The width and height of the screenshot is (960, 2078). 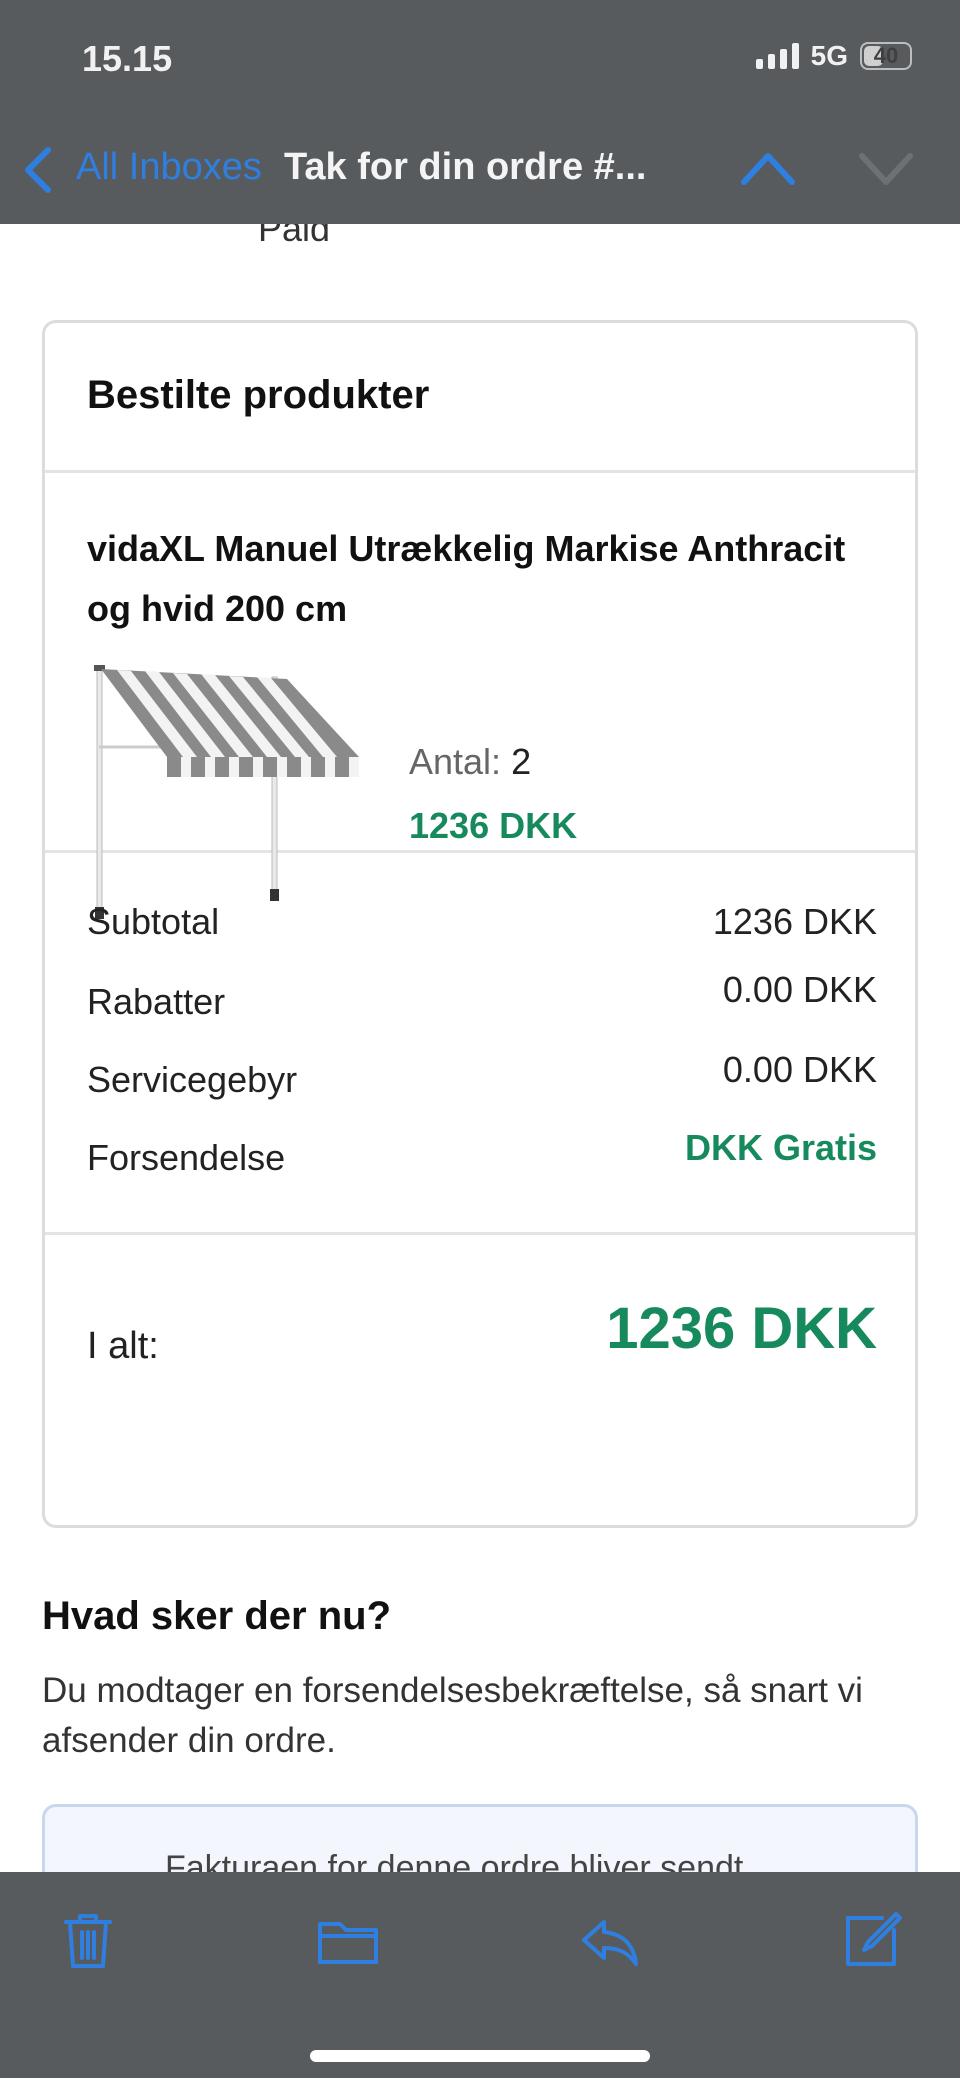 I want to click on totals-label: Forsendelse, so click(x=186, y=1157).